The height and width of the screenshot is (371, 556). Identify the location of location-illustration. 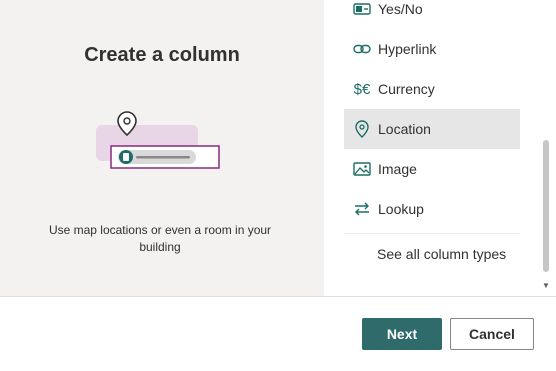
(159, 143).